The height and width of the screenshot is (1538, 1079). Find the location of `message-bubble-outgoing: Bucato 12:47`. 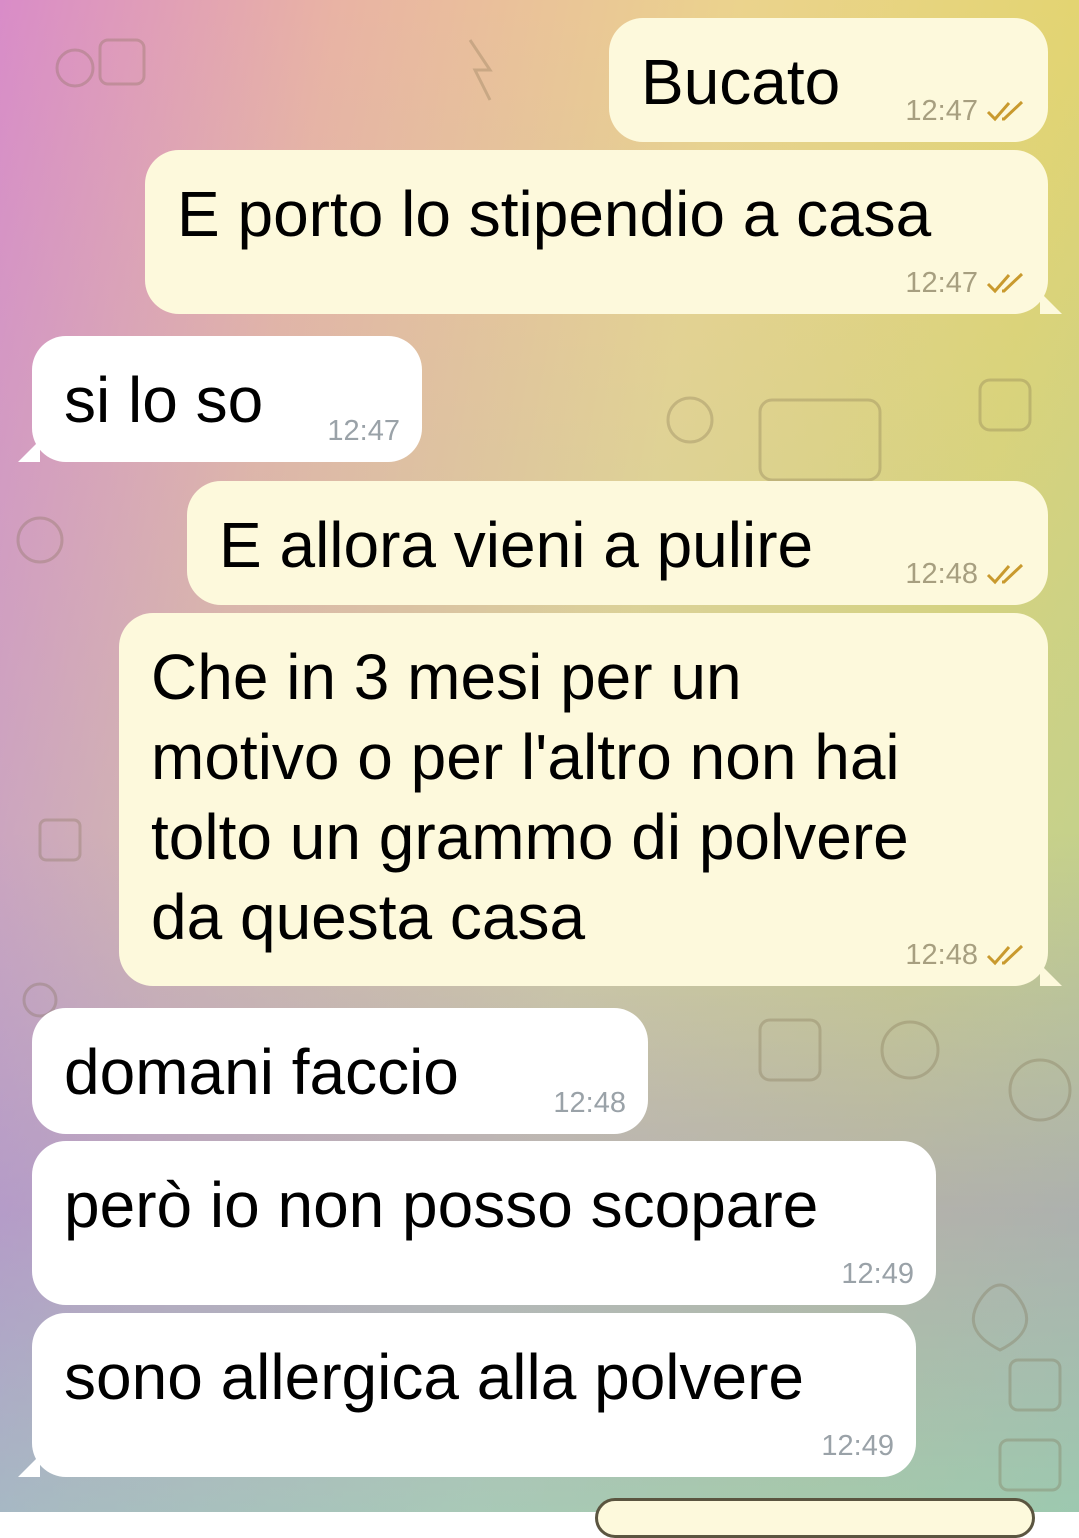

message-bubble-outgoing: Bucato 12:47 is located at coordinates (828, 80).